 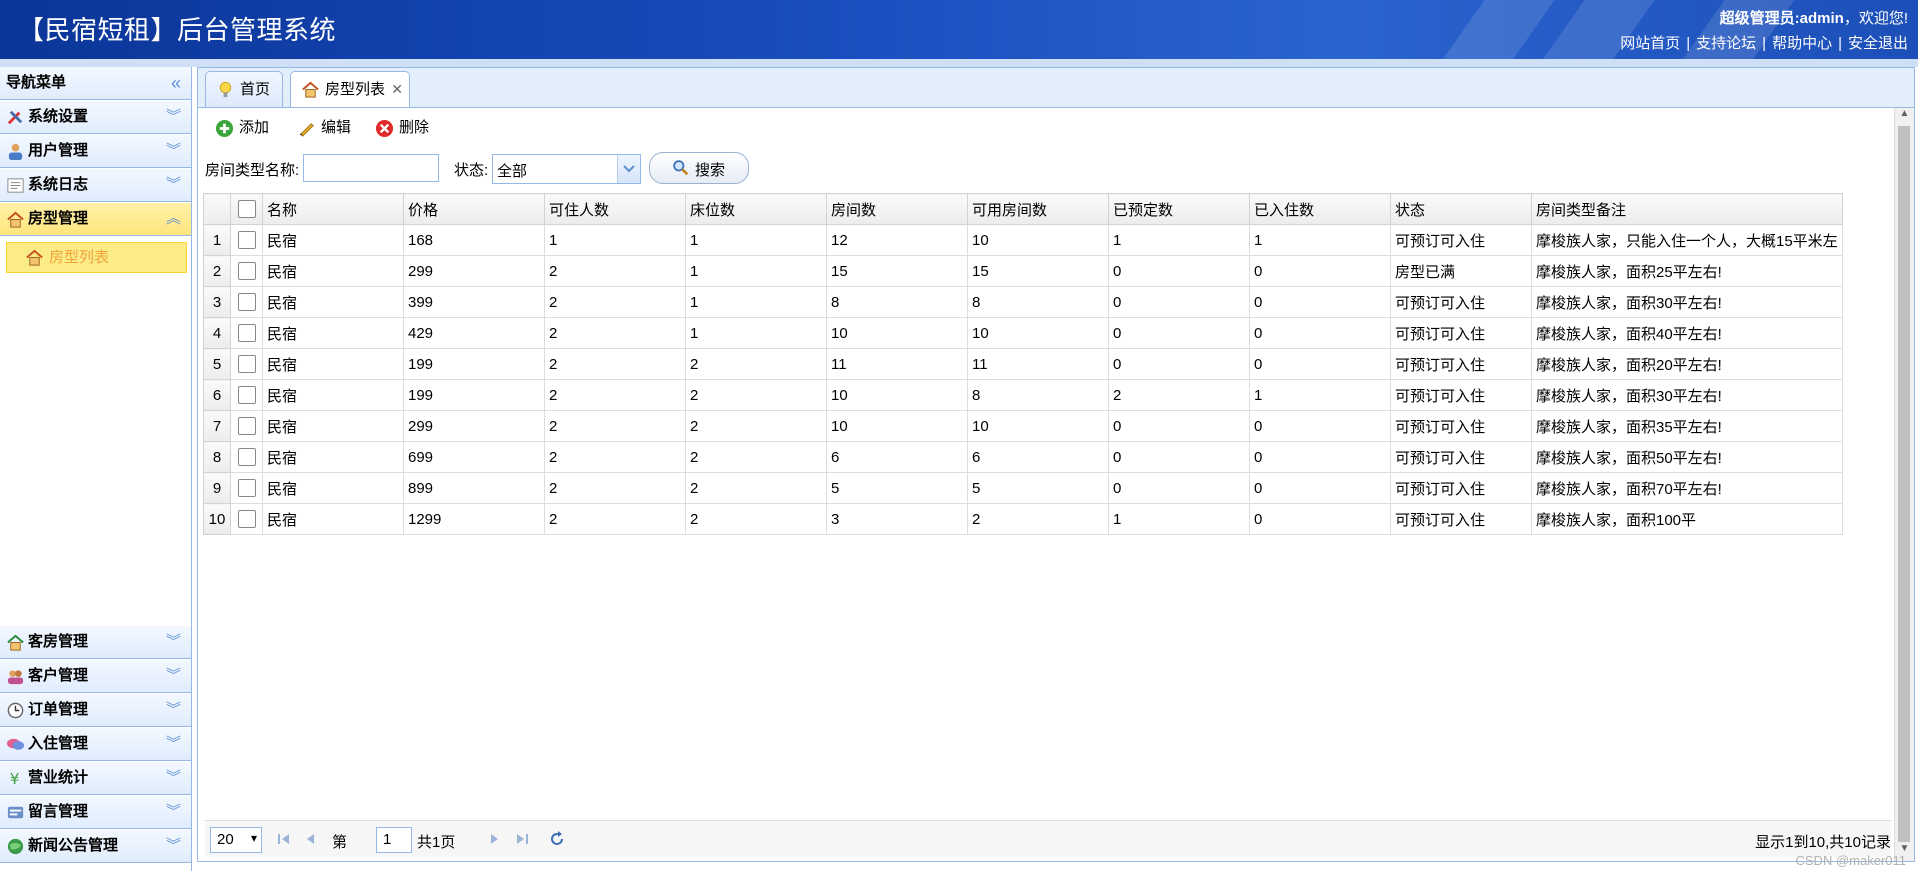 What do you see at coordinates (1023, 271) in the screenshot?
I see `table-row: 2 民宿 299 2 1 15 15 0 0 房型已满 摩梭族人家，面积25平左右!` at bounding box center [1023, 271].